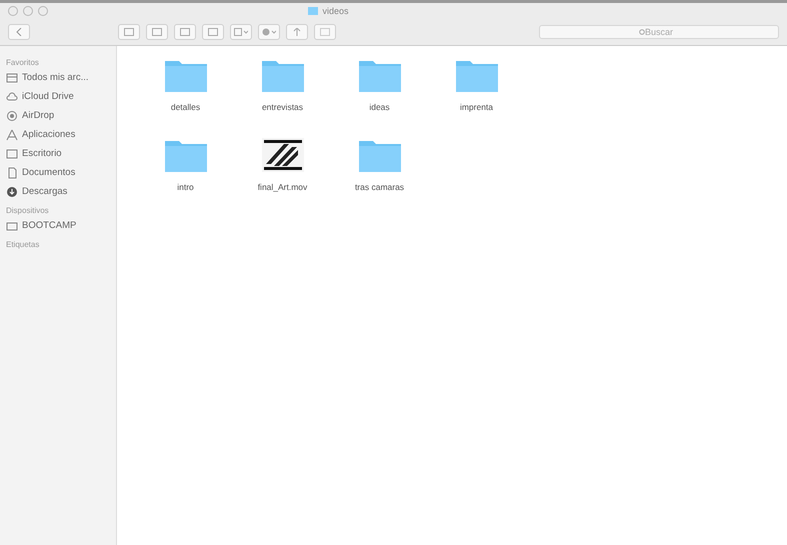 This screenshot has height=545, width=787. I want to click on cover-view-button, so click(213, 32).